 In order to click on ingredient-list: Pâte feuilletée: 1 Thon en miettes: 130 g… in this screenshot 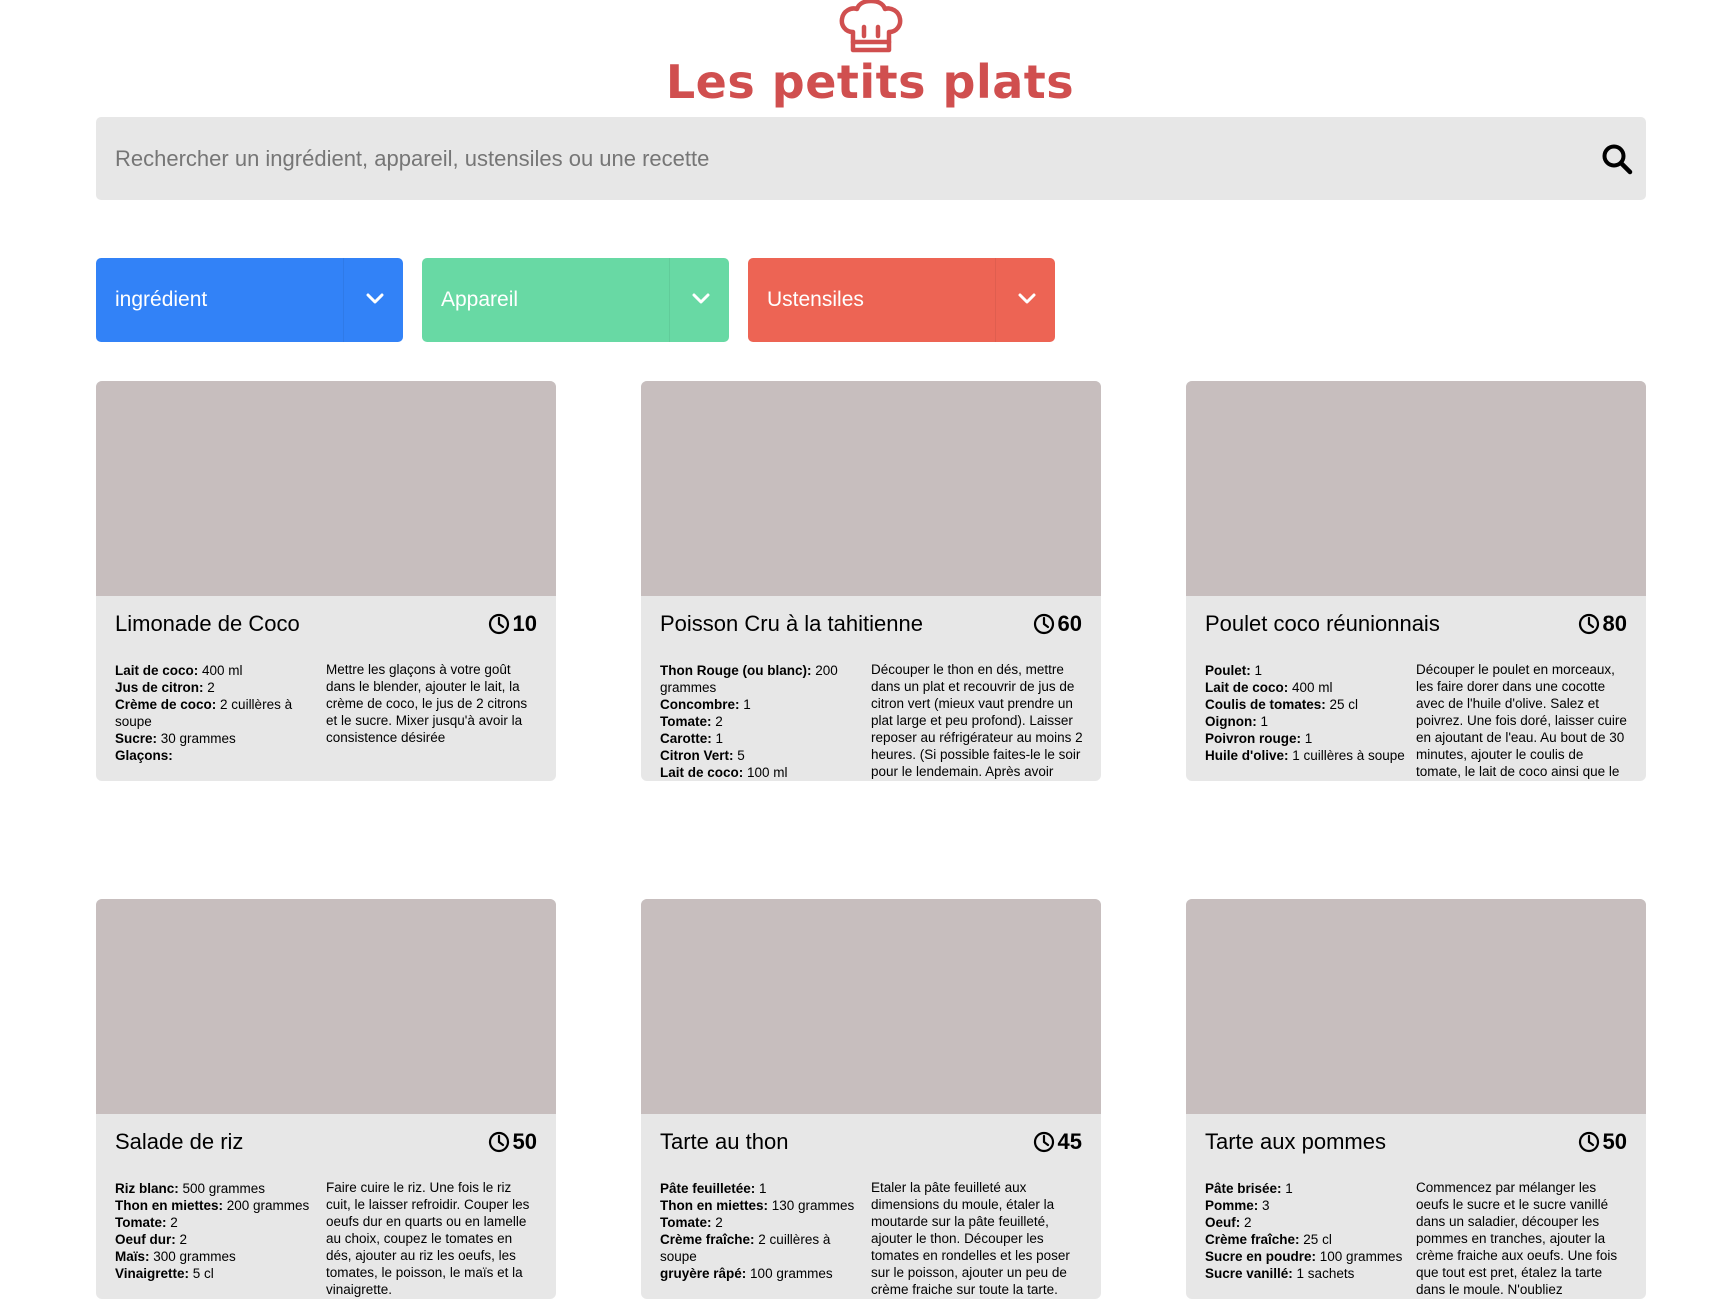, I will do `click(760, 1239)`.